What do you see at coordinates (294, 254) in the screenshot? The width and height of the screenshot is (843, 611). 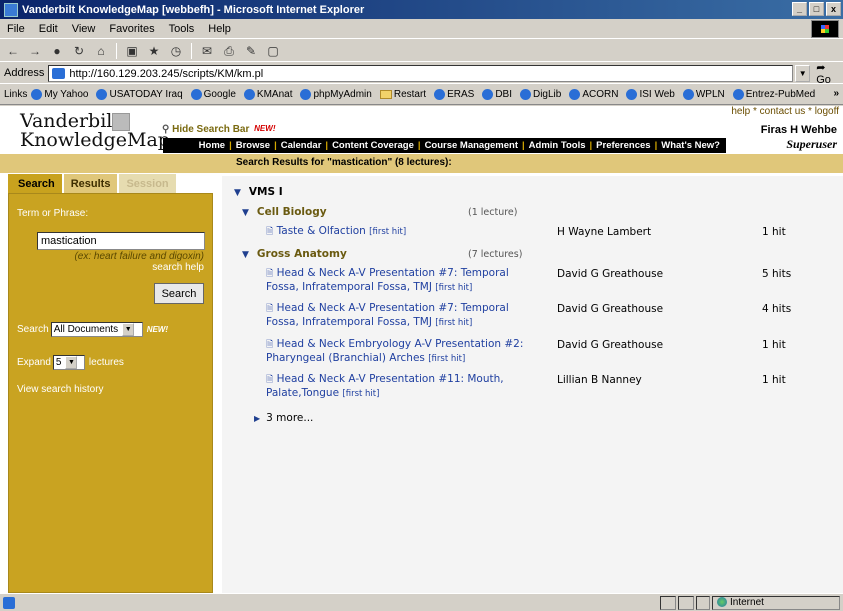 I see `category-header: ▼ Gross Anatomy` at bounding box center [294, 254].